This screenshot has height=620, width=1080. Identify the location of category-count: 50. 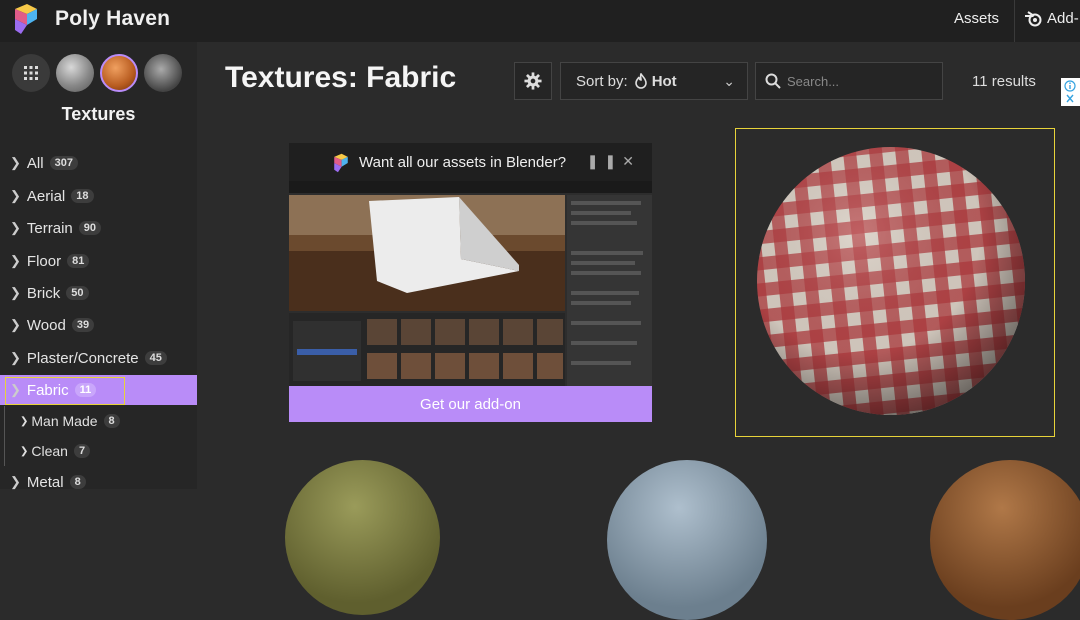
(77, 293).